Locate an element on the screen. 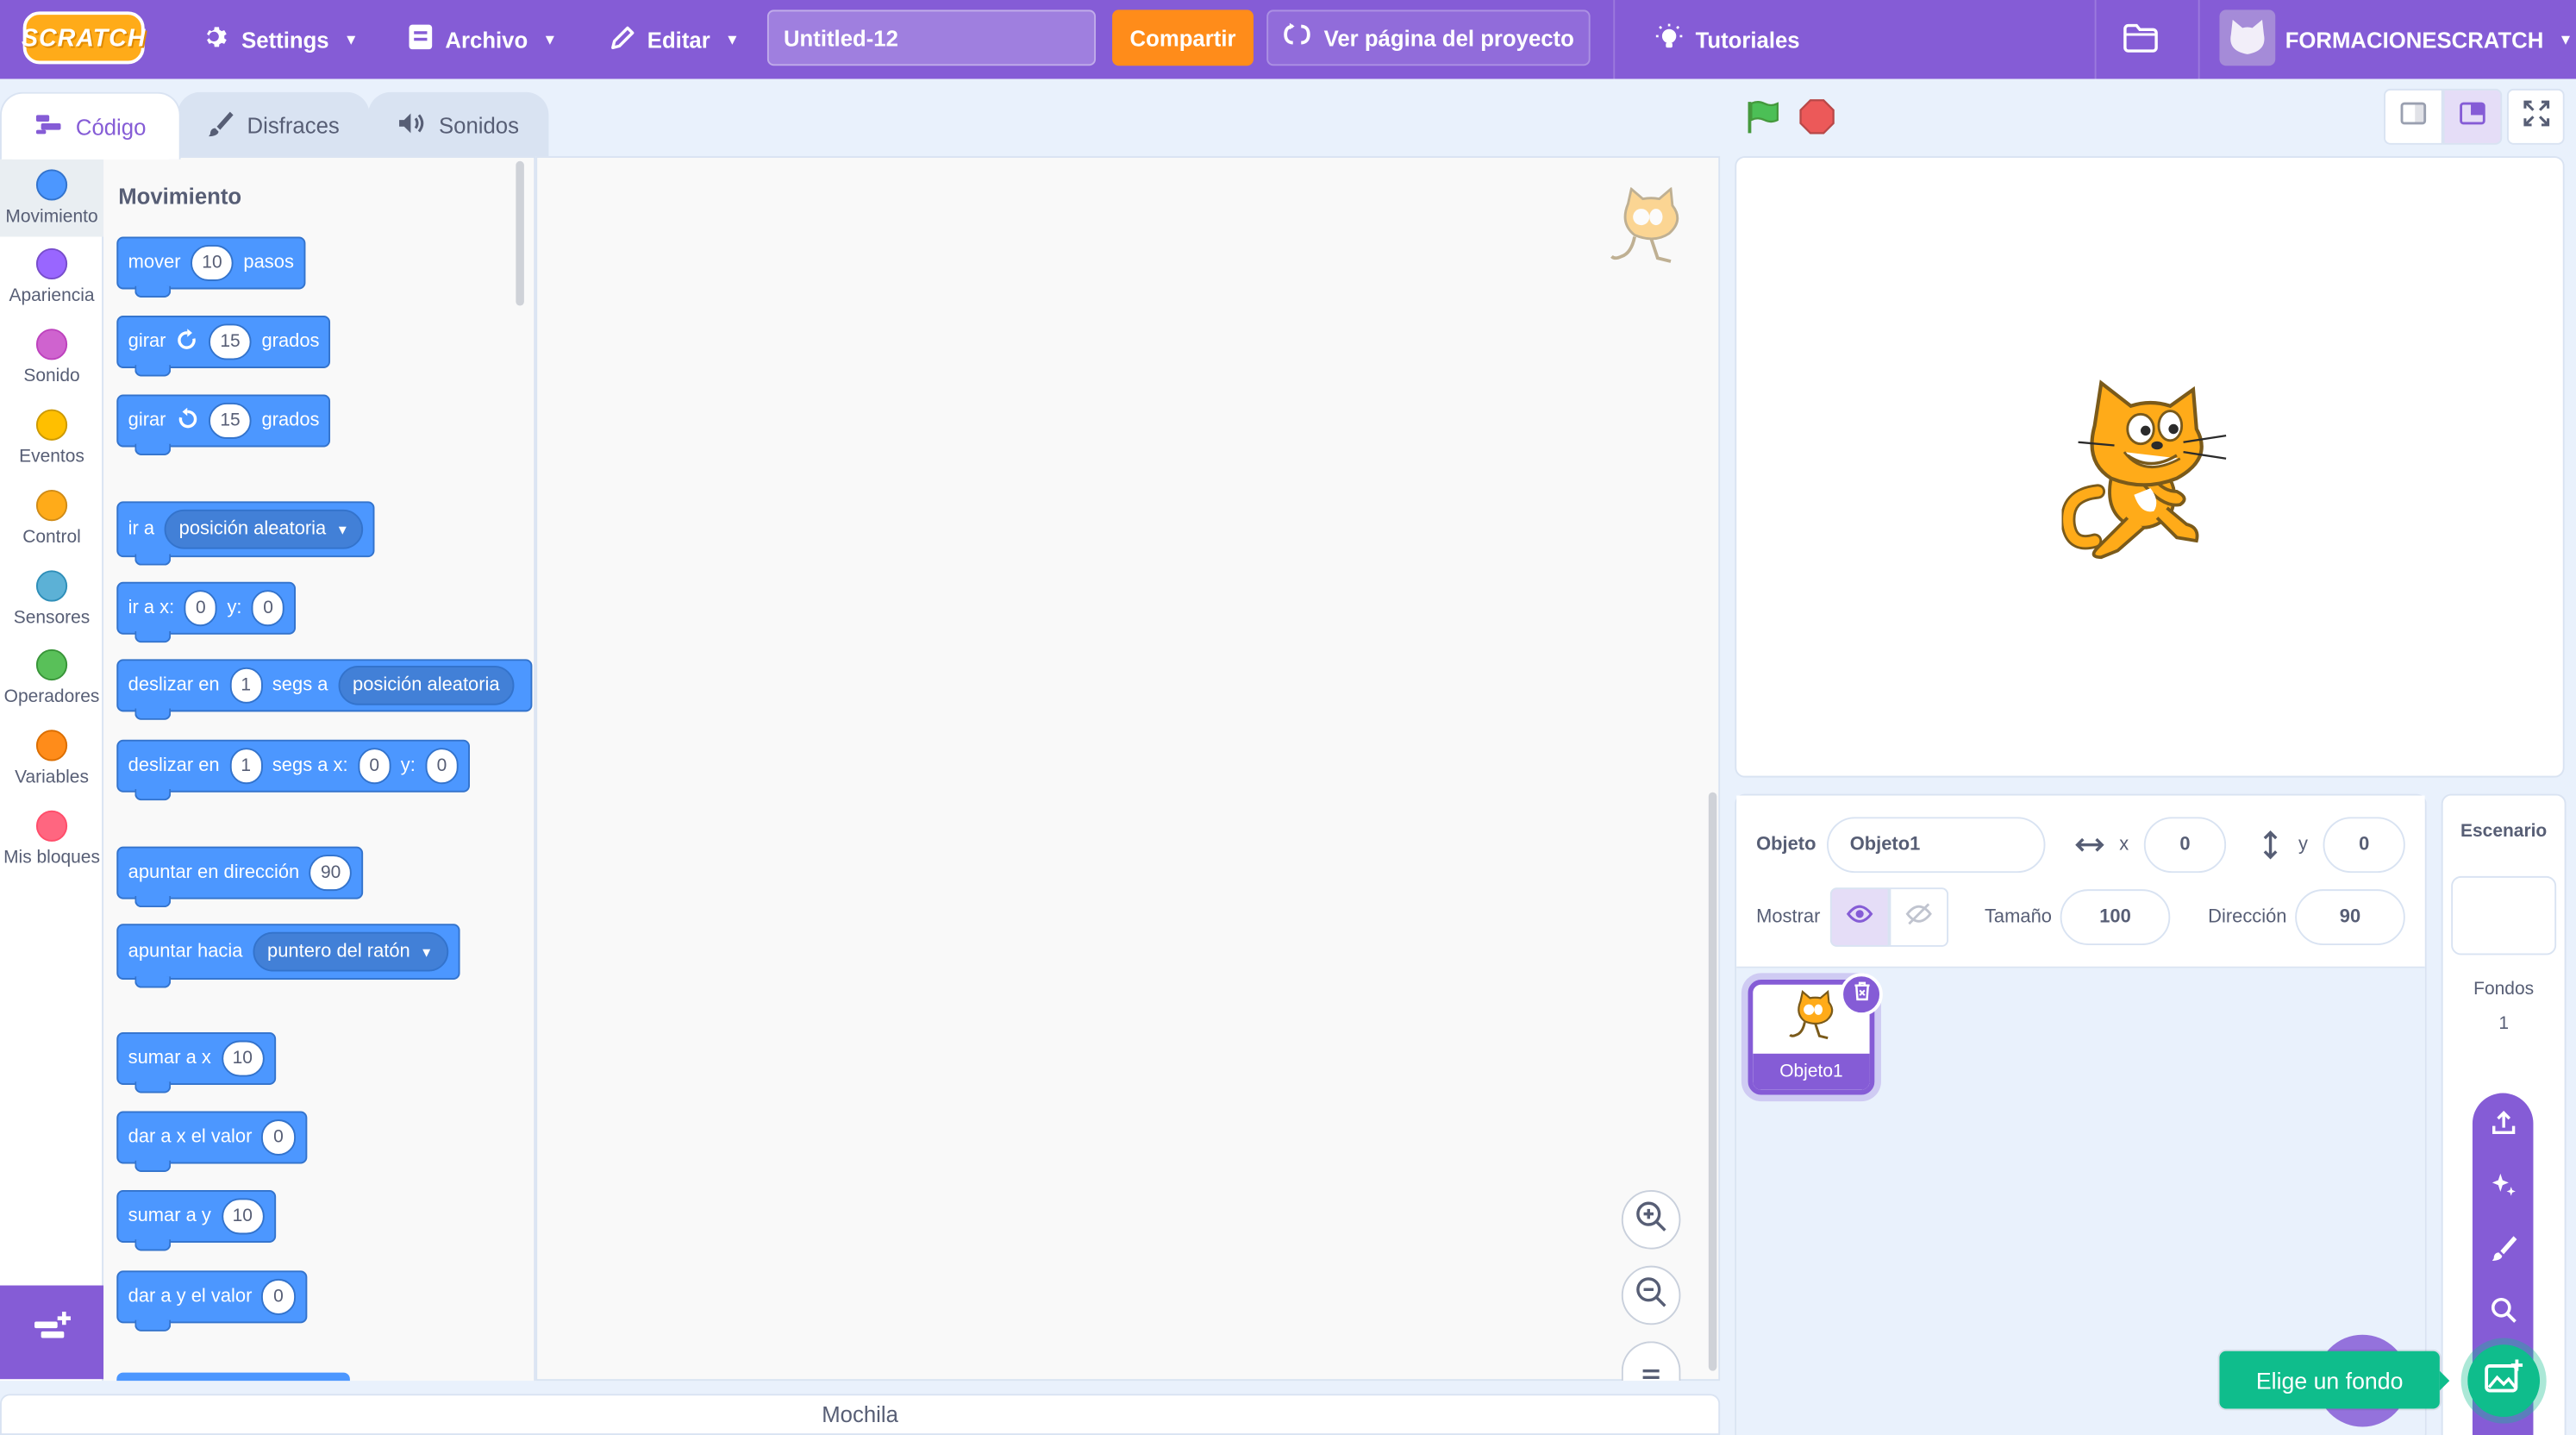 The image size is (2576, 1435). category-label: Control is located at coordinates (52, 537).